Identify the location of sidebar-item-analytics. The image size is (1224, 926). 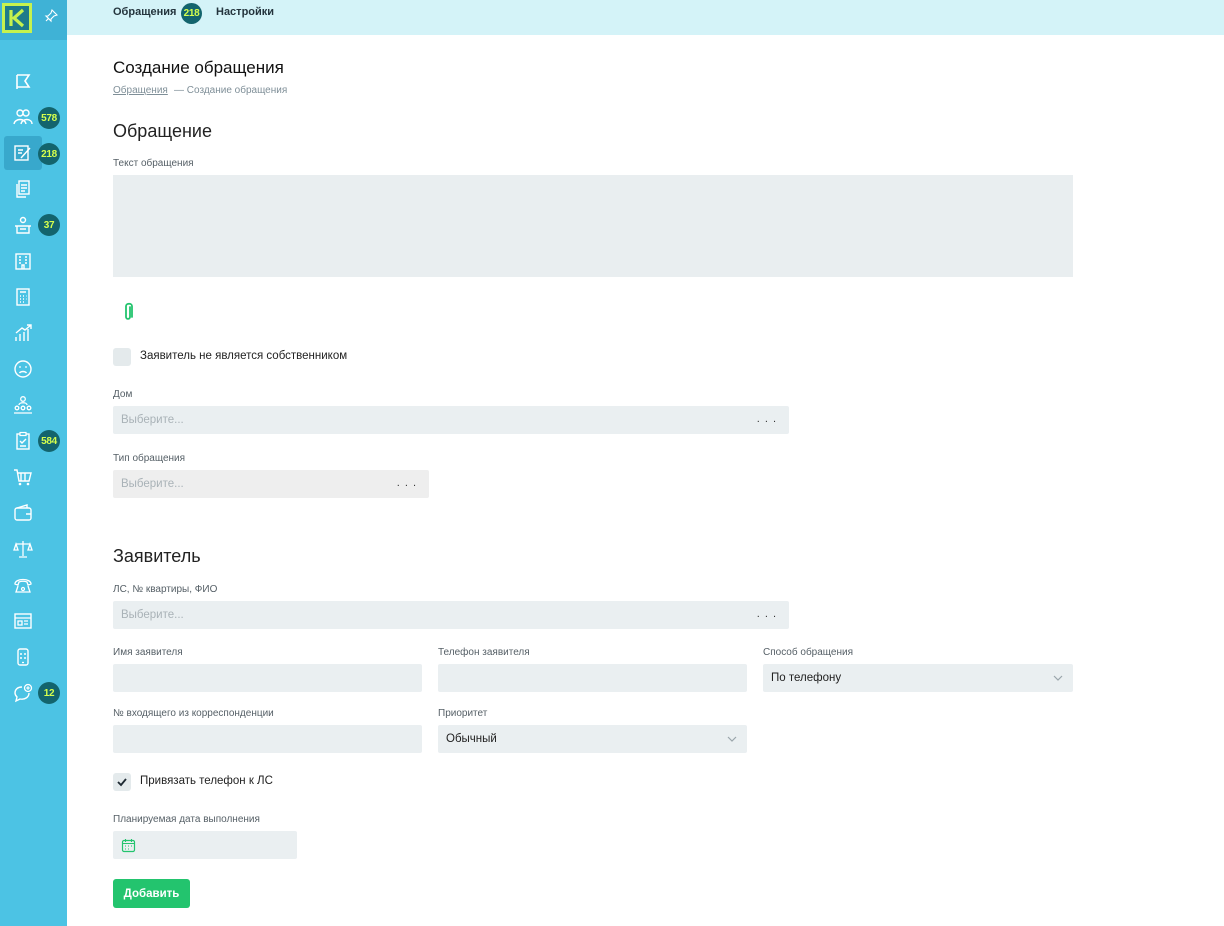
(23, 333).